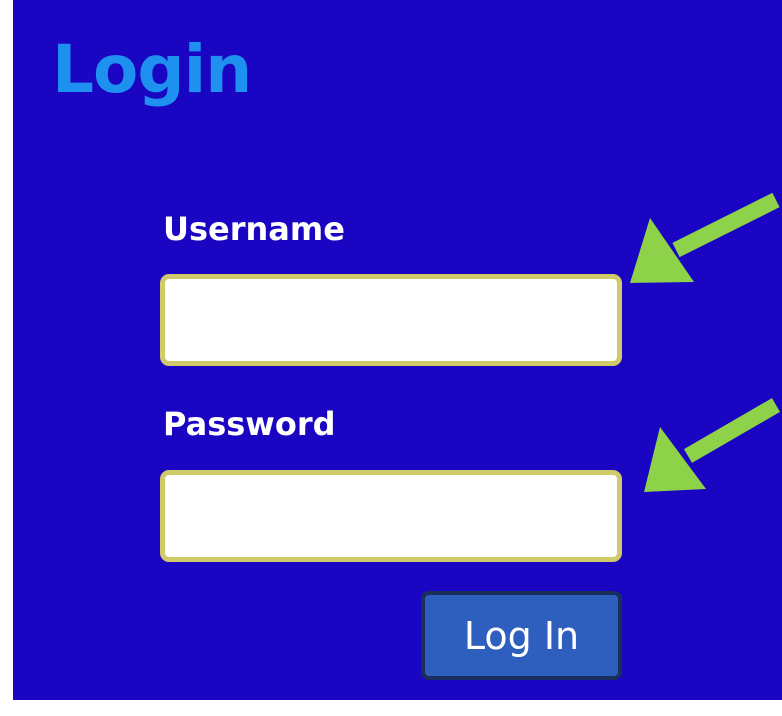 The image size is (782, 716). What do you see at coordinates (254, 229) in the screenshot?
I see `username-label: Username` at bounding box center [254, 229].